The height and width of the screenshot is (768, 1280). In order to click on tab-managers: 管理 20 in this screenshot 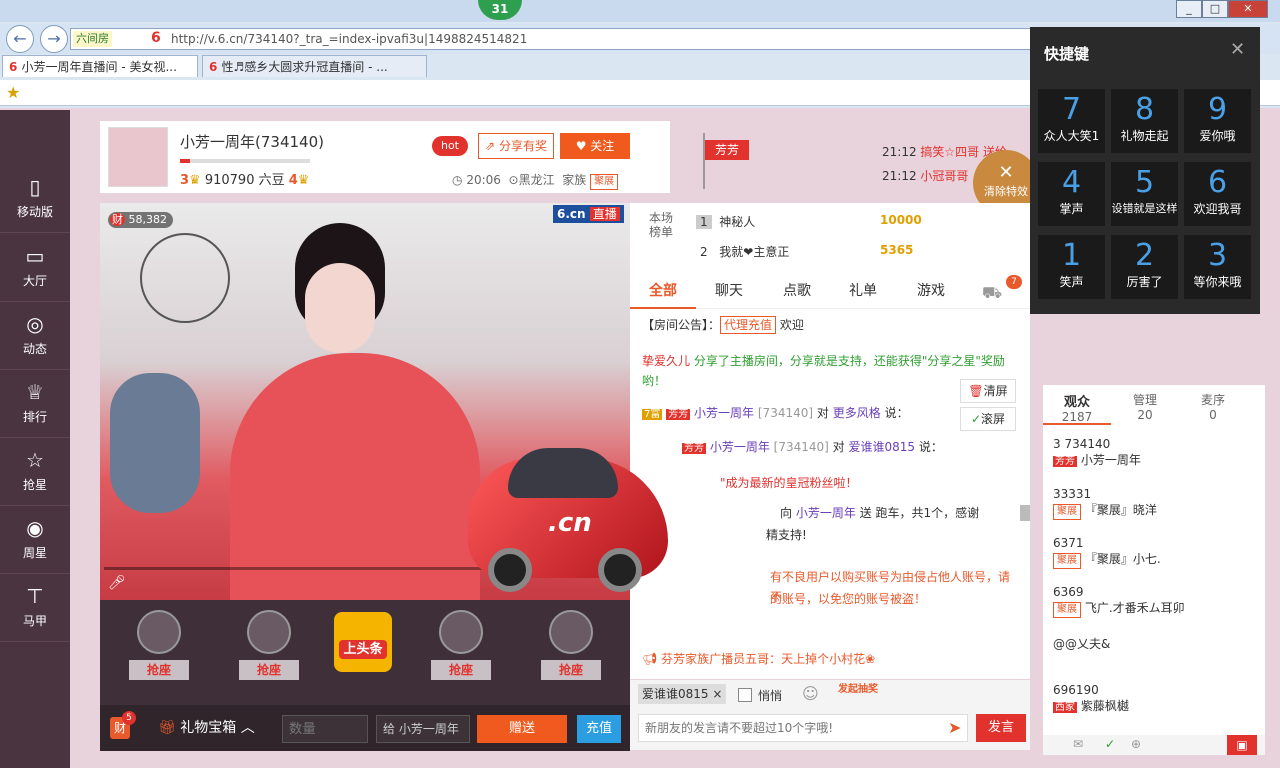, I will do `click(1145, 405)`.